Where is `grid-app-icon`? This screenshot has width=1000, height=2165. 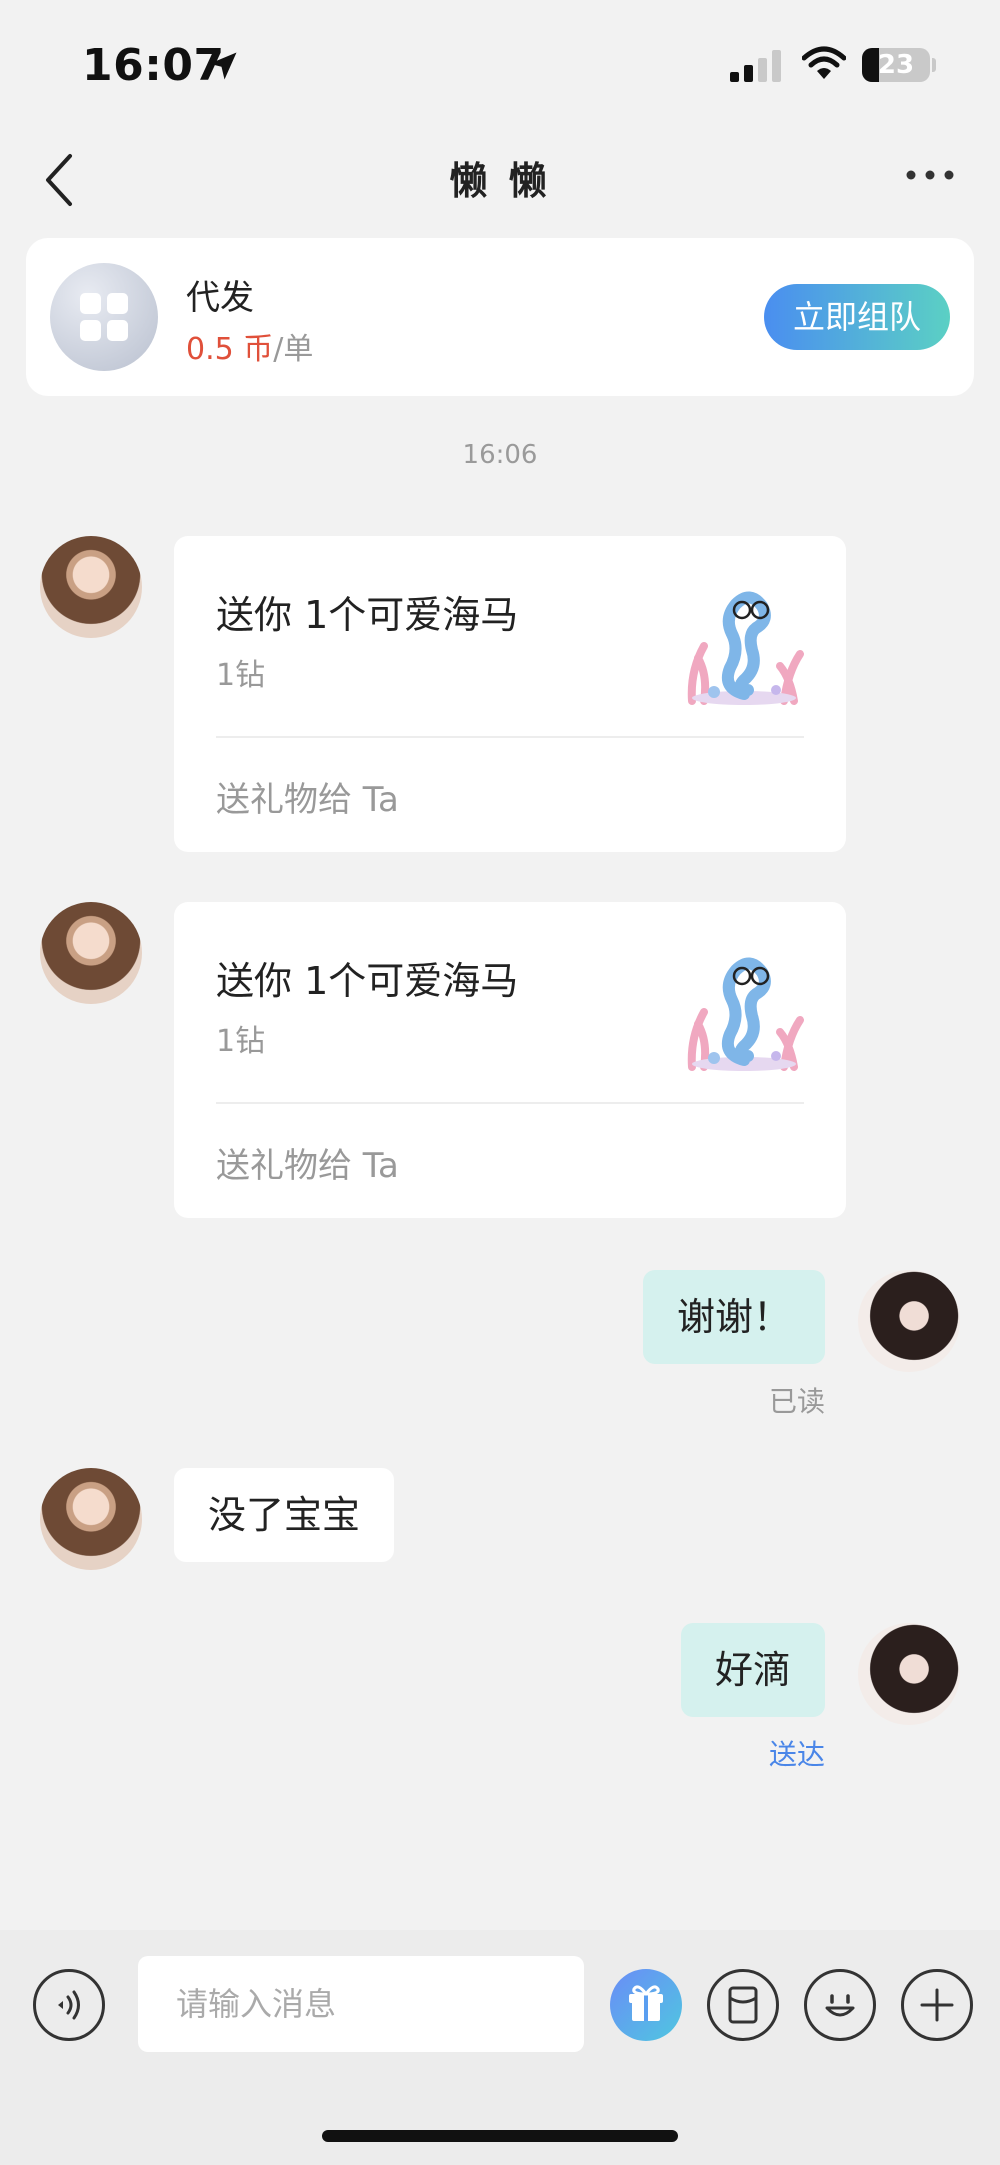 grid-app-icon is located at coordinates (104, 317).